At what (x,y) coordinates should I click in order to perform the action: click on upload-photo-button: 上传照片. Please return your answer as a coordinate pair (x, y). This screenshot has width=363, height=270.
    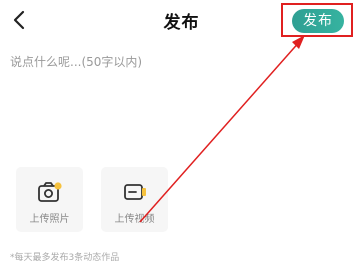
    Looking at the image, I should click on (49, 199).